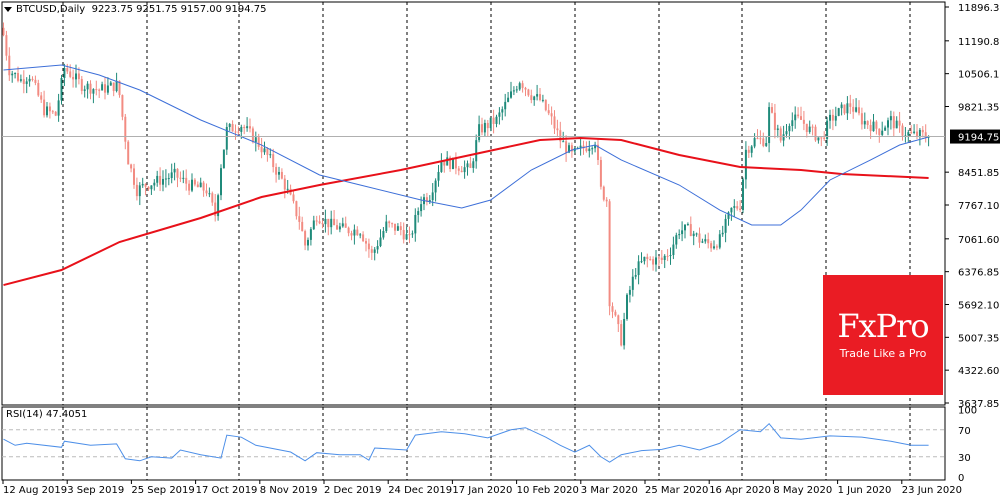  I want to click on dropdown-triangle-icon, so click(8, 9).